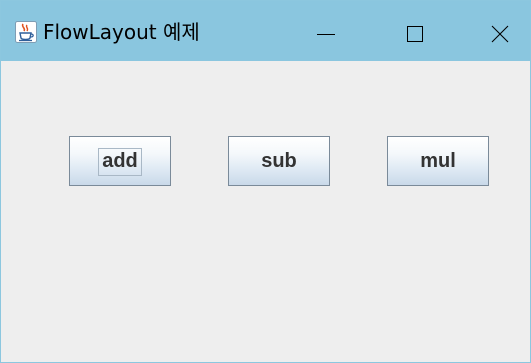 This screenshot has height=363, width=531. Describe the element at coordinates (121, 32) in the screenshot. I see `window-title: FlowLayout 예제` at that location.